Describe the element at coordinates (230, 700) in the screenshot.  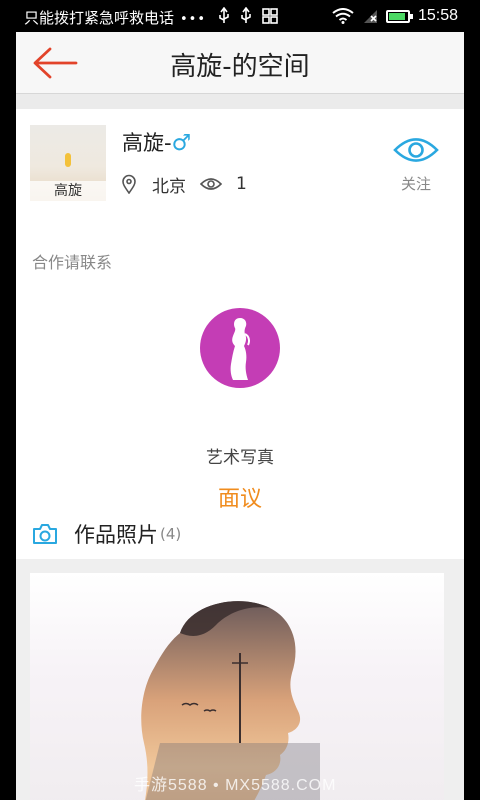
I see `portrait-double-exposure-image` at that location.